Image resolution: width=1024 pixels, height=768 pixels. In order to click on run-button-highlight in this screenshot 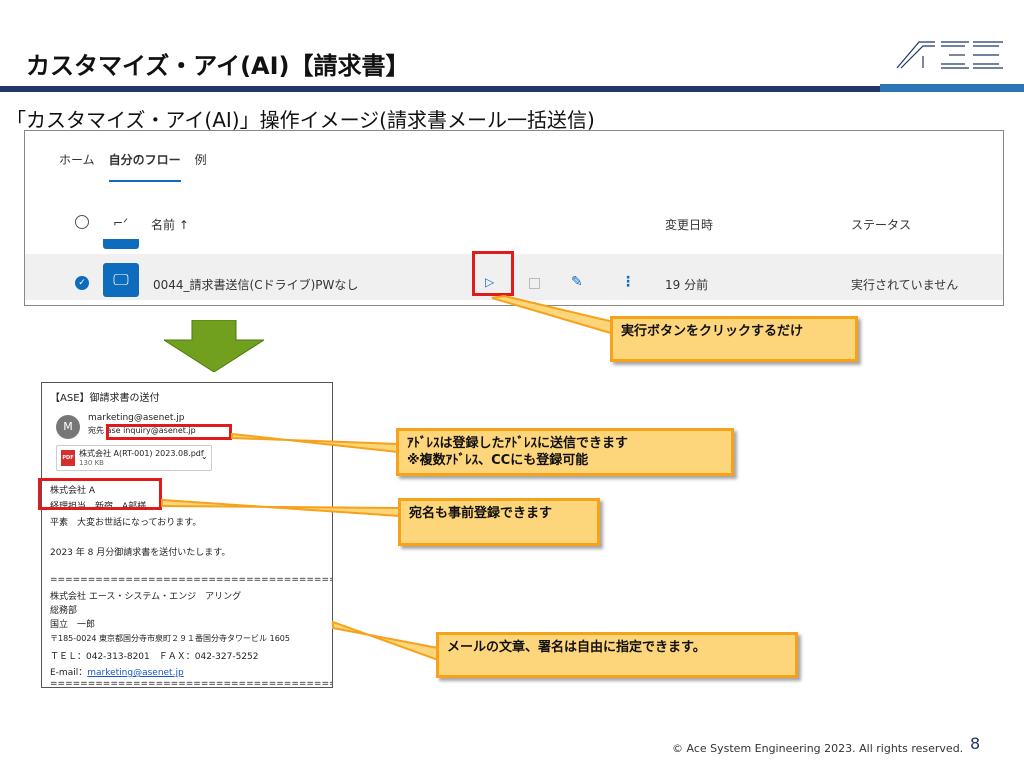, I will do `click(493, 273)`.